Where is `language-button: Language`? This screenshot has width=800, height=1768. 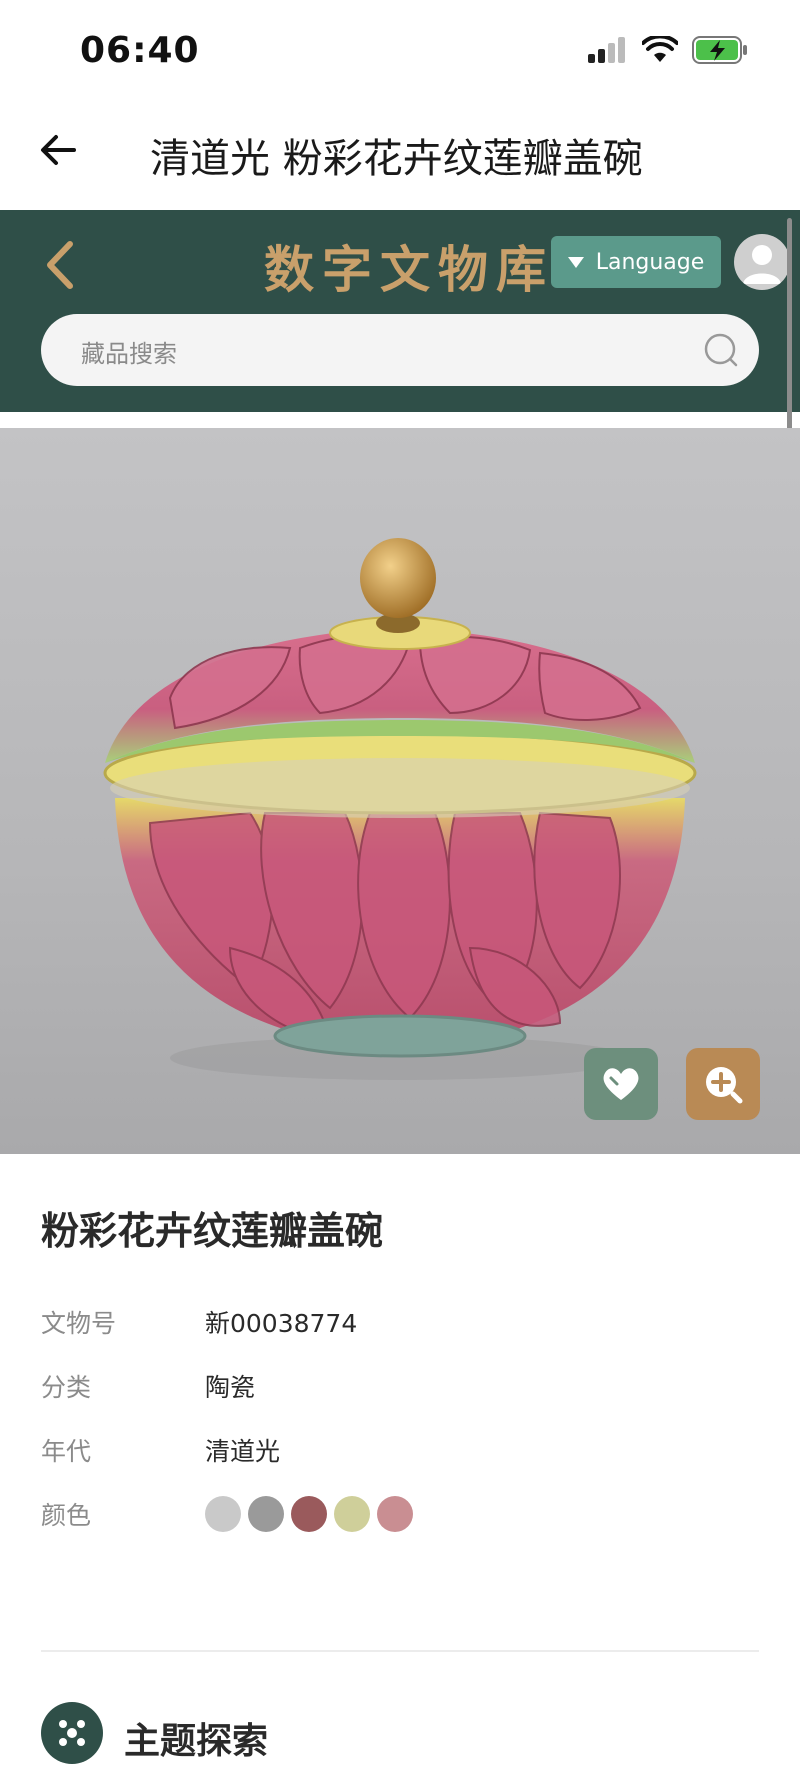
language-button: Language is located at coordinates (636, 262).